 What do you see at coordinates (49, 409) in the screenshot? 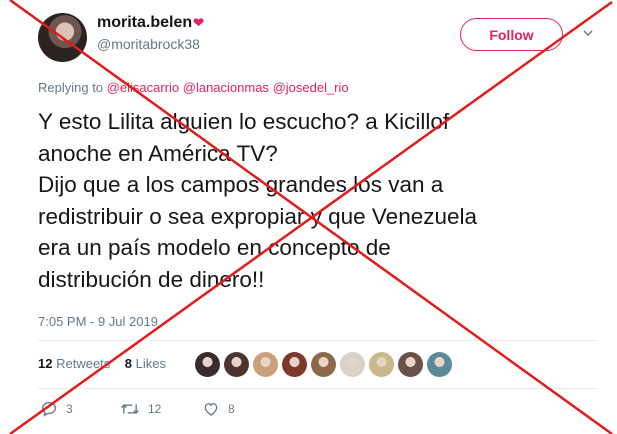
I see `reply-icon` at bounding box center [49, 409].